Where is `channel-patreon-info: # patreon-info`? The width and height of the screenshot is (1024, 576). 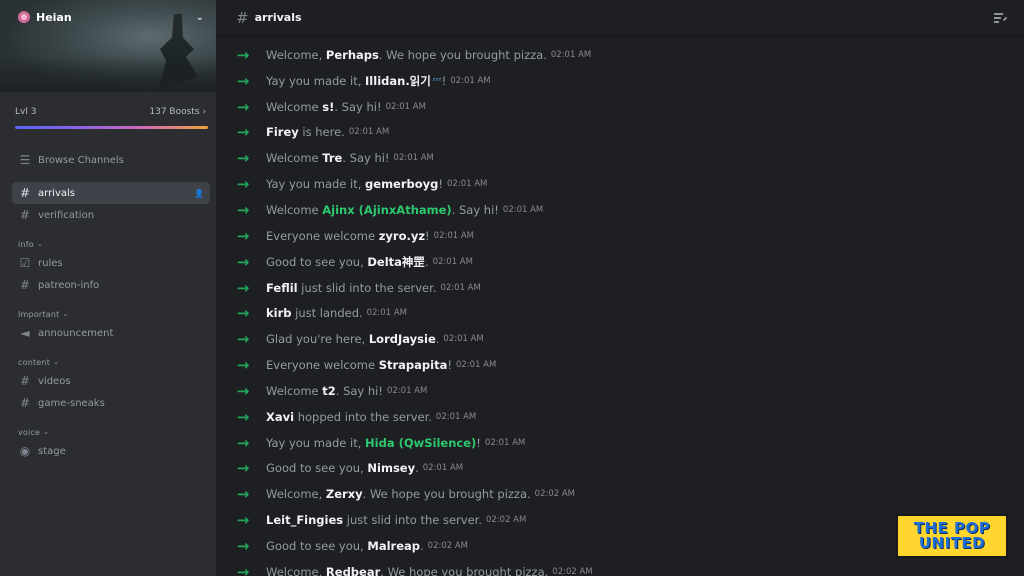 channel-patreon-info: # patreon-info is located at coordinates (111, 285).